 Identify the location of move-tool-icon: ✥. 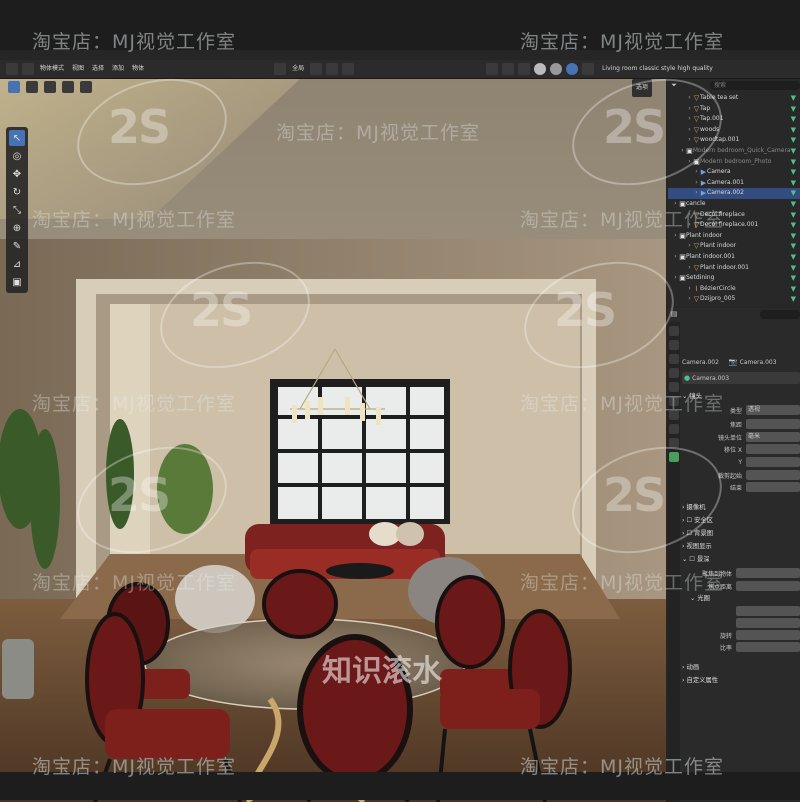
(17, 174).